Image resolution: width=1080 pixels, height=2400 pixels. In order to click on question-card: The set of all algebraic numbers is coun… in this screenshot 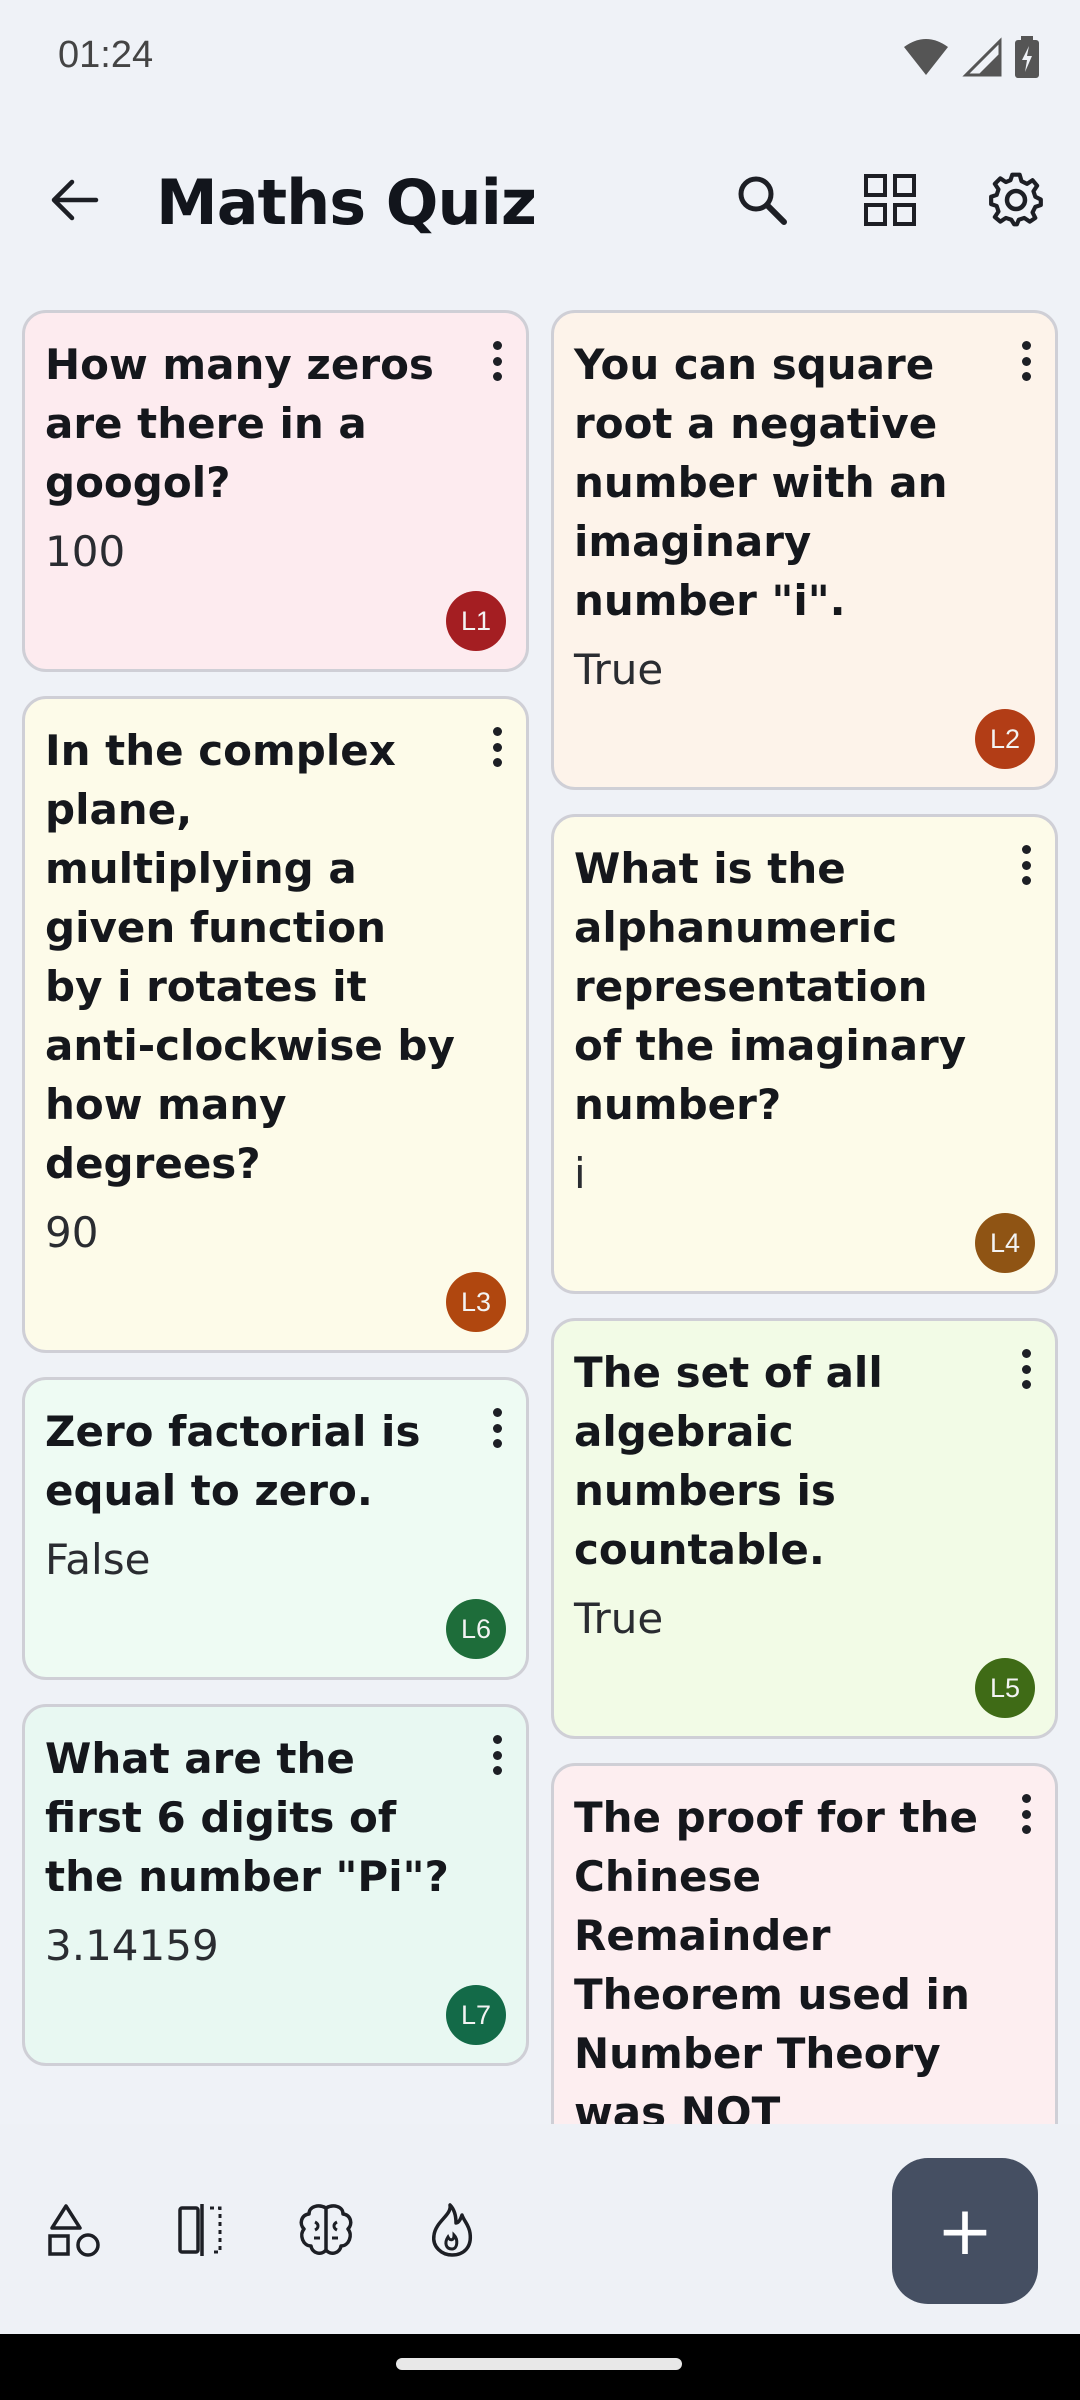, I will do `click(804, 1528)`.